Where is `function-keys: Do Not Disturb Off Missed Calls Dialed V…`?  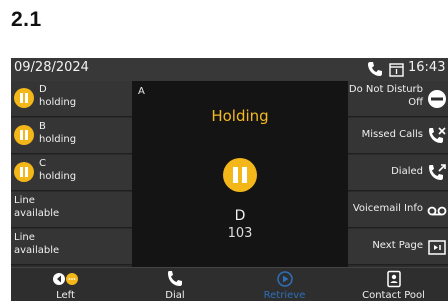
function-keys: Do Not Disturb Off Missed Calls Dialed V… is located at coordinates (398, 174).